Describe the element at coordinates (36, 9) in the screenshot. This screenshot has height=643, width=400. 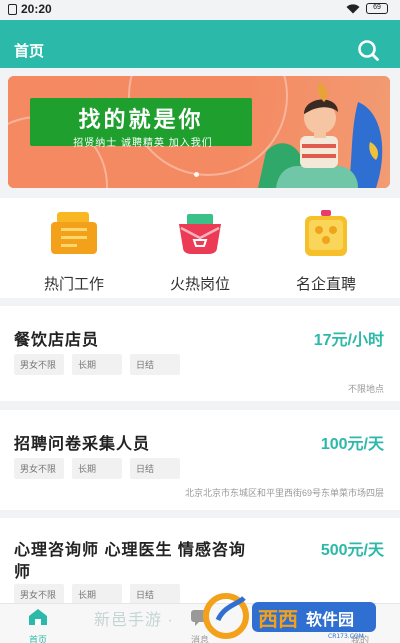
I see `status-time: 20:20` at that location.